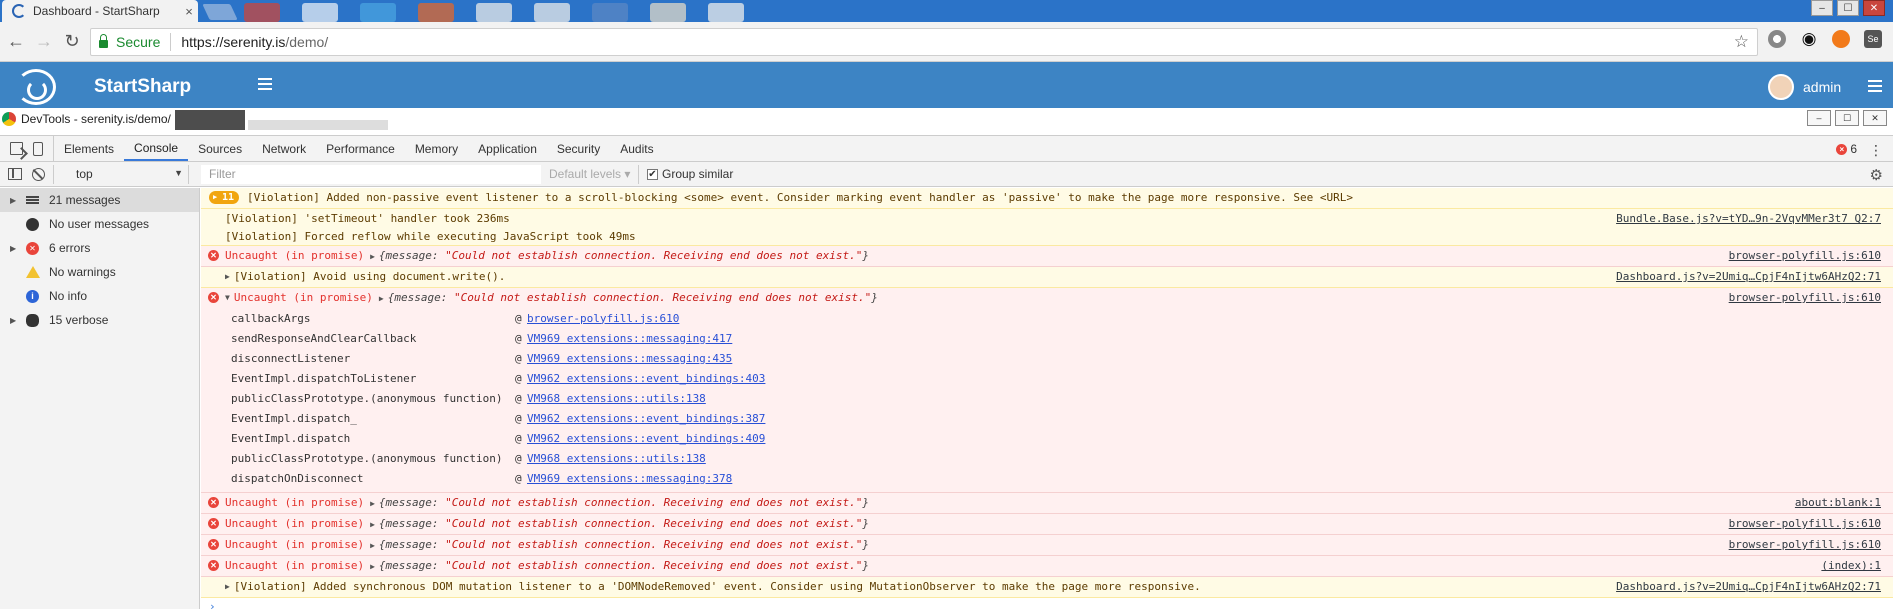  I want to click on group-similar-checkbox: ✔, so click(652, 174).